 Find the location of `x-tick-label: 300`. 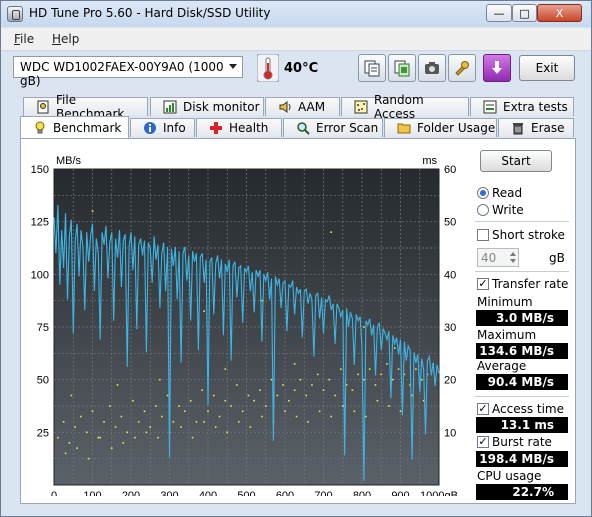

x-tick-label: 300 is located at coordinates (169, 493).